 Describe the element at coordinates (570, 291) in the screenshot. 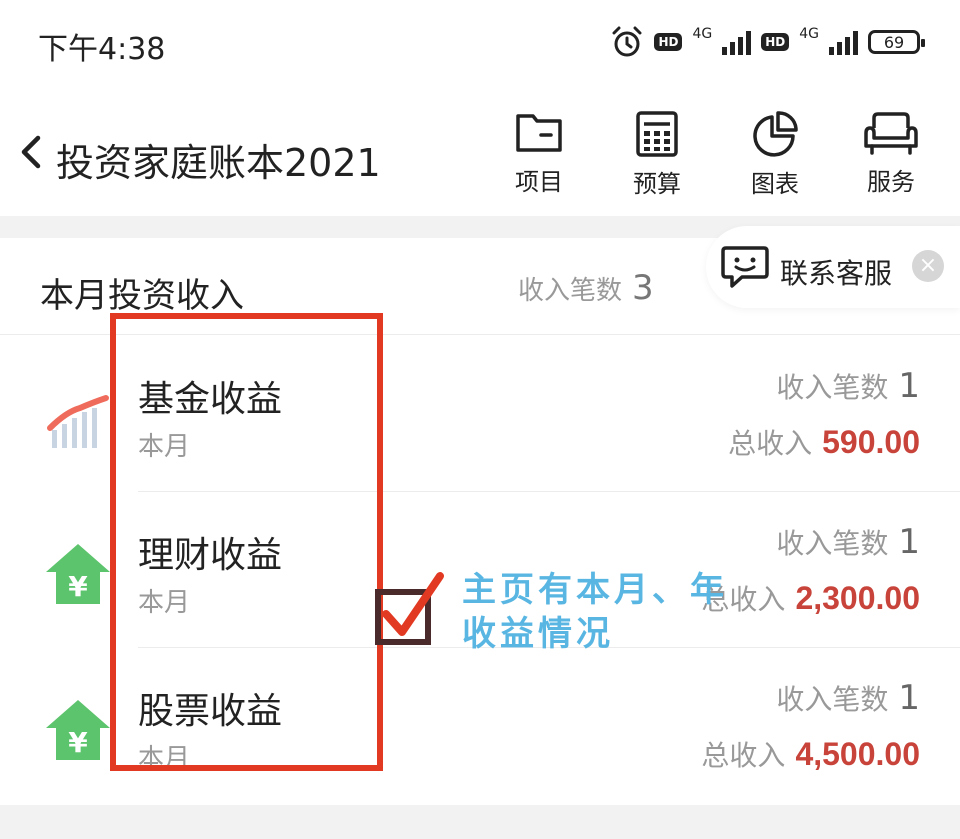

I see `section-count-label: 收入笔数` at that location.